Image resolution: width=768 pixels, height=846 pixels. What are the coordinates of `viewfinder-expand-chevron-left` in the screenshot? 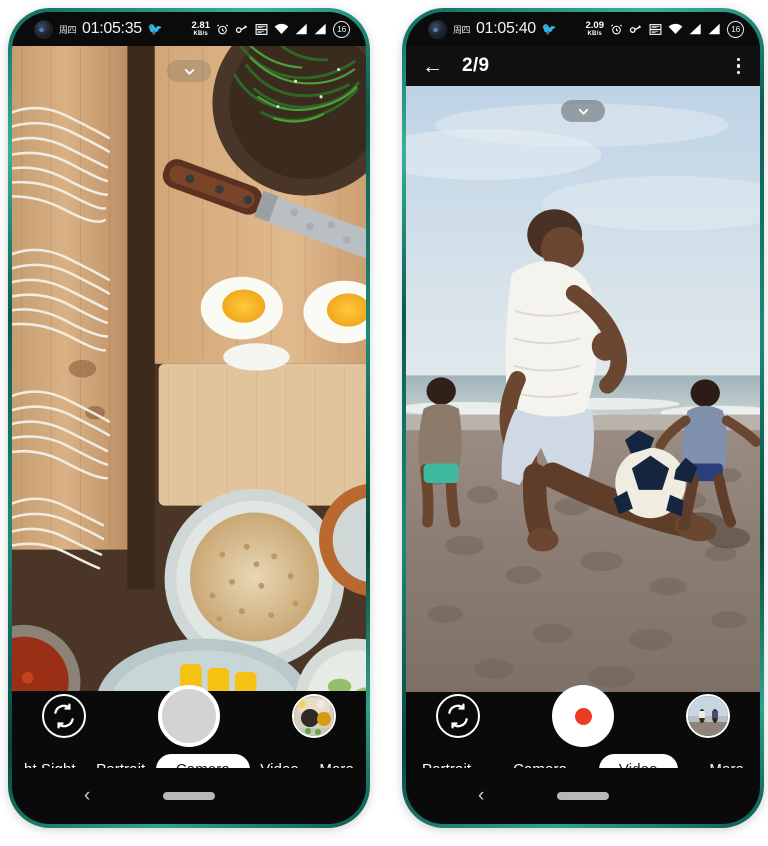 It's located at (189, 71).